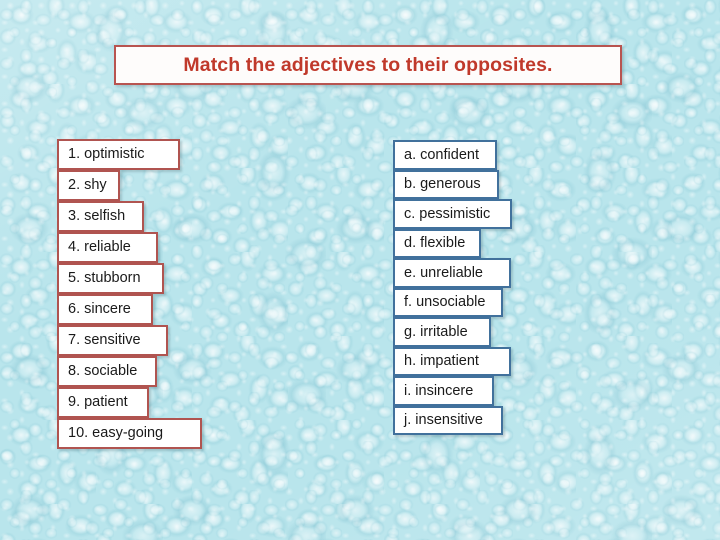 The image size is (720, 540). What do you see at coordinates (103, 371) in the screenshot?
I see `adjective-item-label: 8. sociable` at bounding box center [103, 371].